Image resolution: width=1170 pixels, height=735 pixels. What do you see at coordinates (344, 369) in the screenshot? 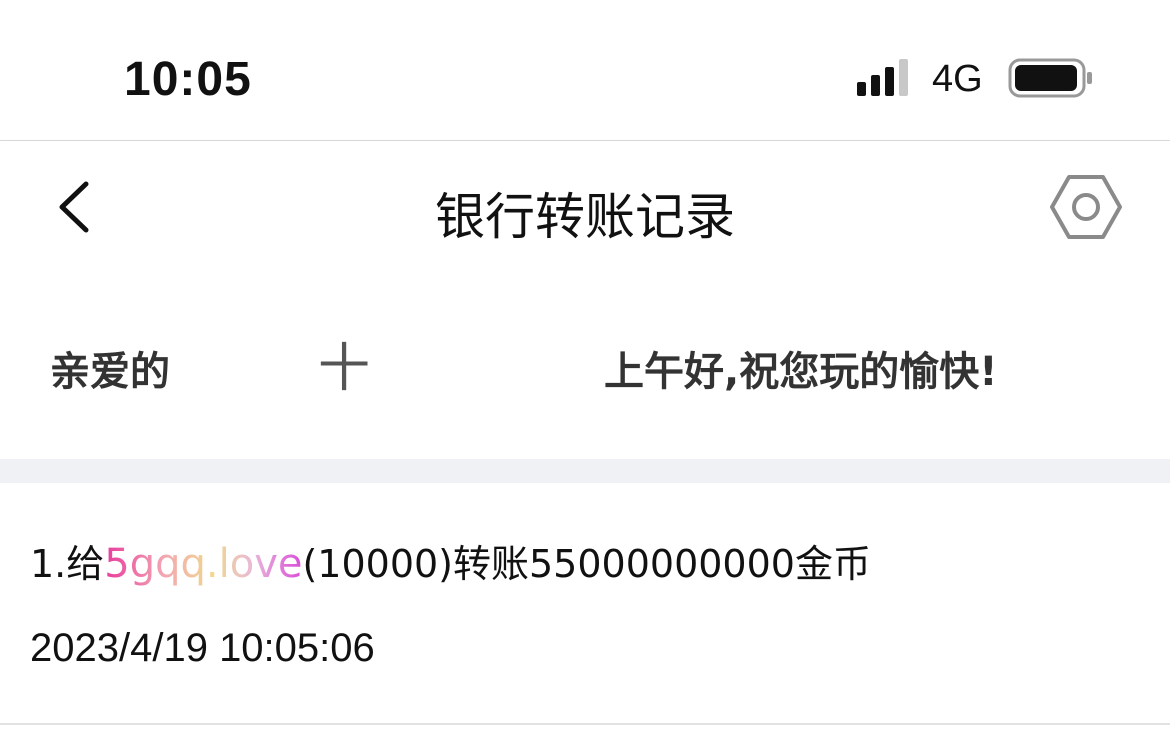
I see `greeting-plus: 十` at bounding box center [344, 369].